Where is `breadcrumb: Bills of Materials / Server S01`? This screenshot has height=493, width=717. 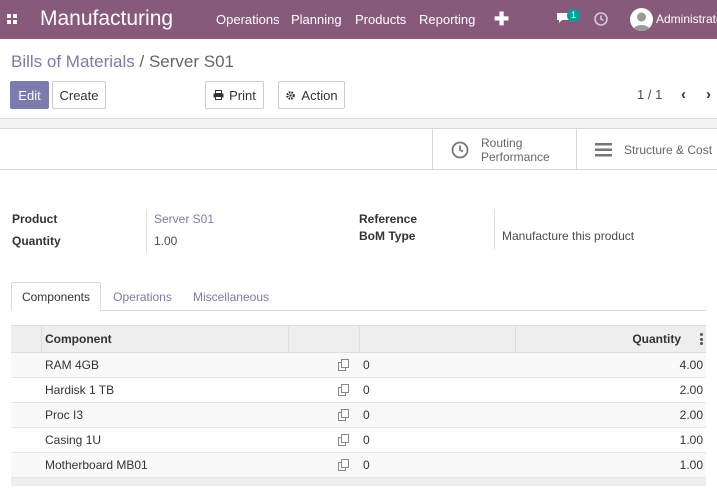
breadcrumb: Bills of Materials / Server S01 is located at coordinates (122, 62).